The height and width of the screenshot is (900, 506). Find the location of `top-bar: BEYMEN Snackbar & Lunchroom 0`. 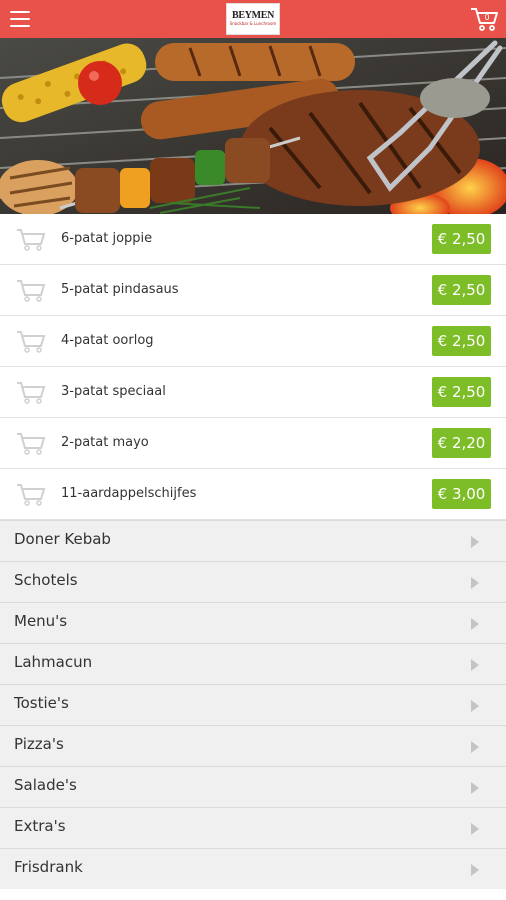

top-bar: BEYMEN Snackbar & Lunchroom 0 is located at coordinates (253, 19).